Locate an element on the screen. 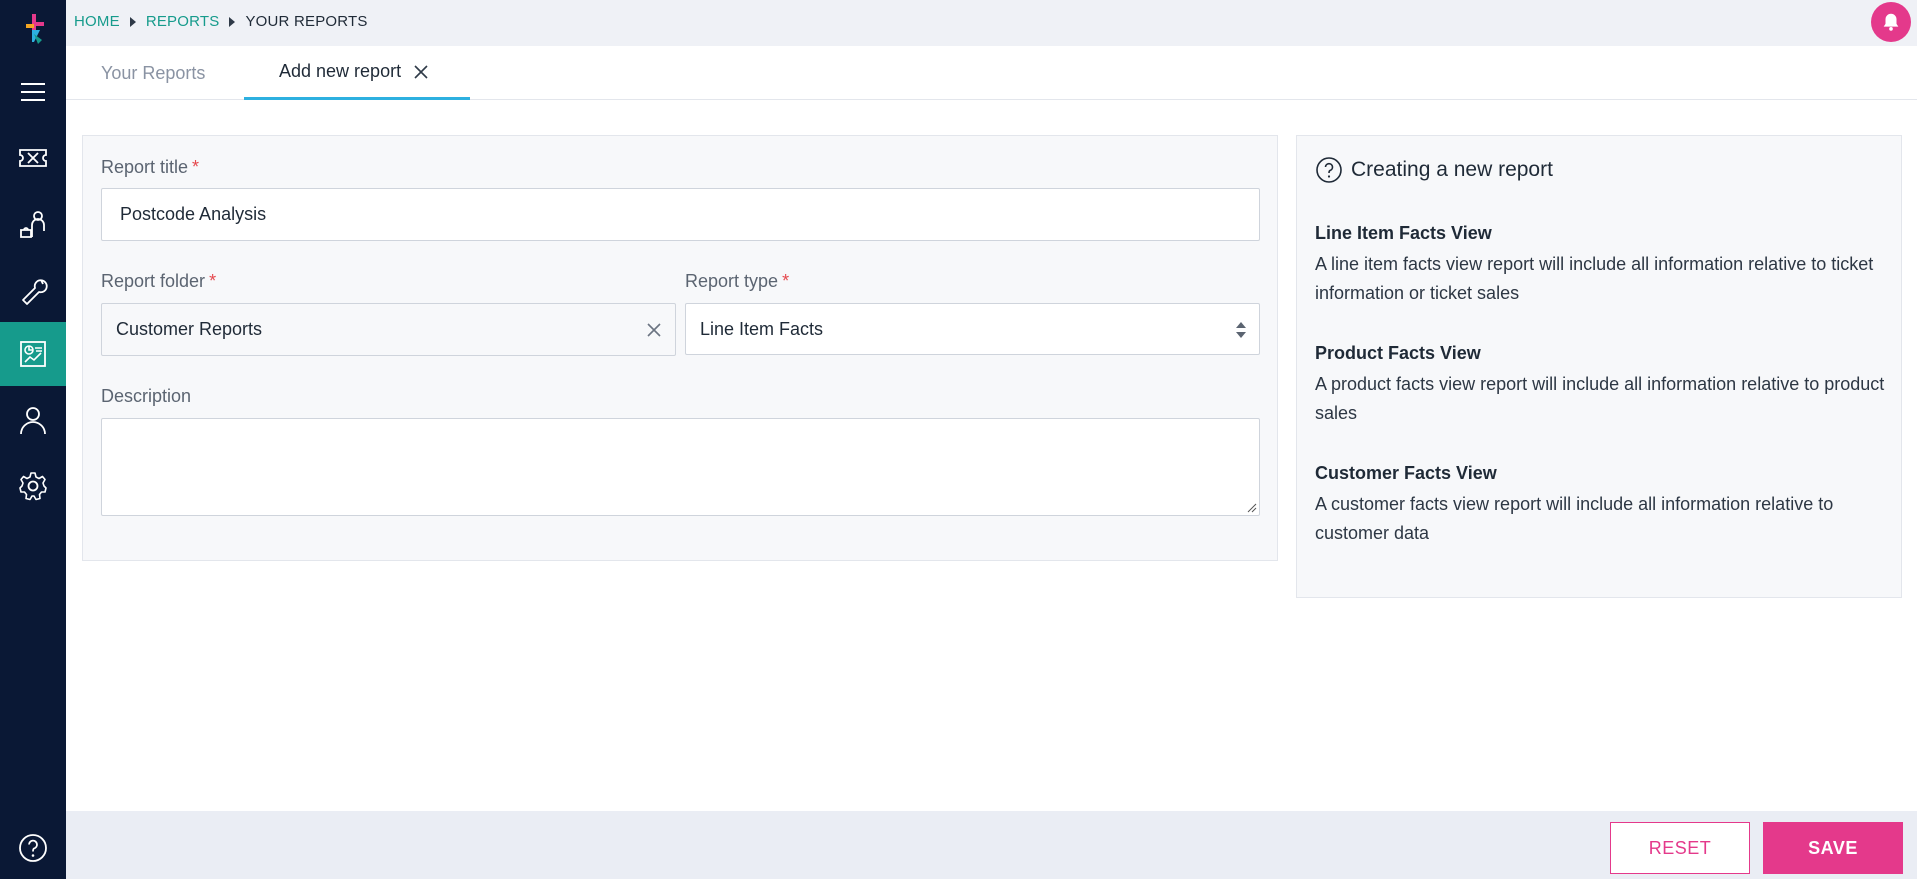  notifications-button is located at coordinates (1891, 22).